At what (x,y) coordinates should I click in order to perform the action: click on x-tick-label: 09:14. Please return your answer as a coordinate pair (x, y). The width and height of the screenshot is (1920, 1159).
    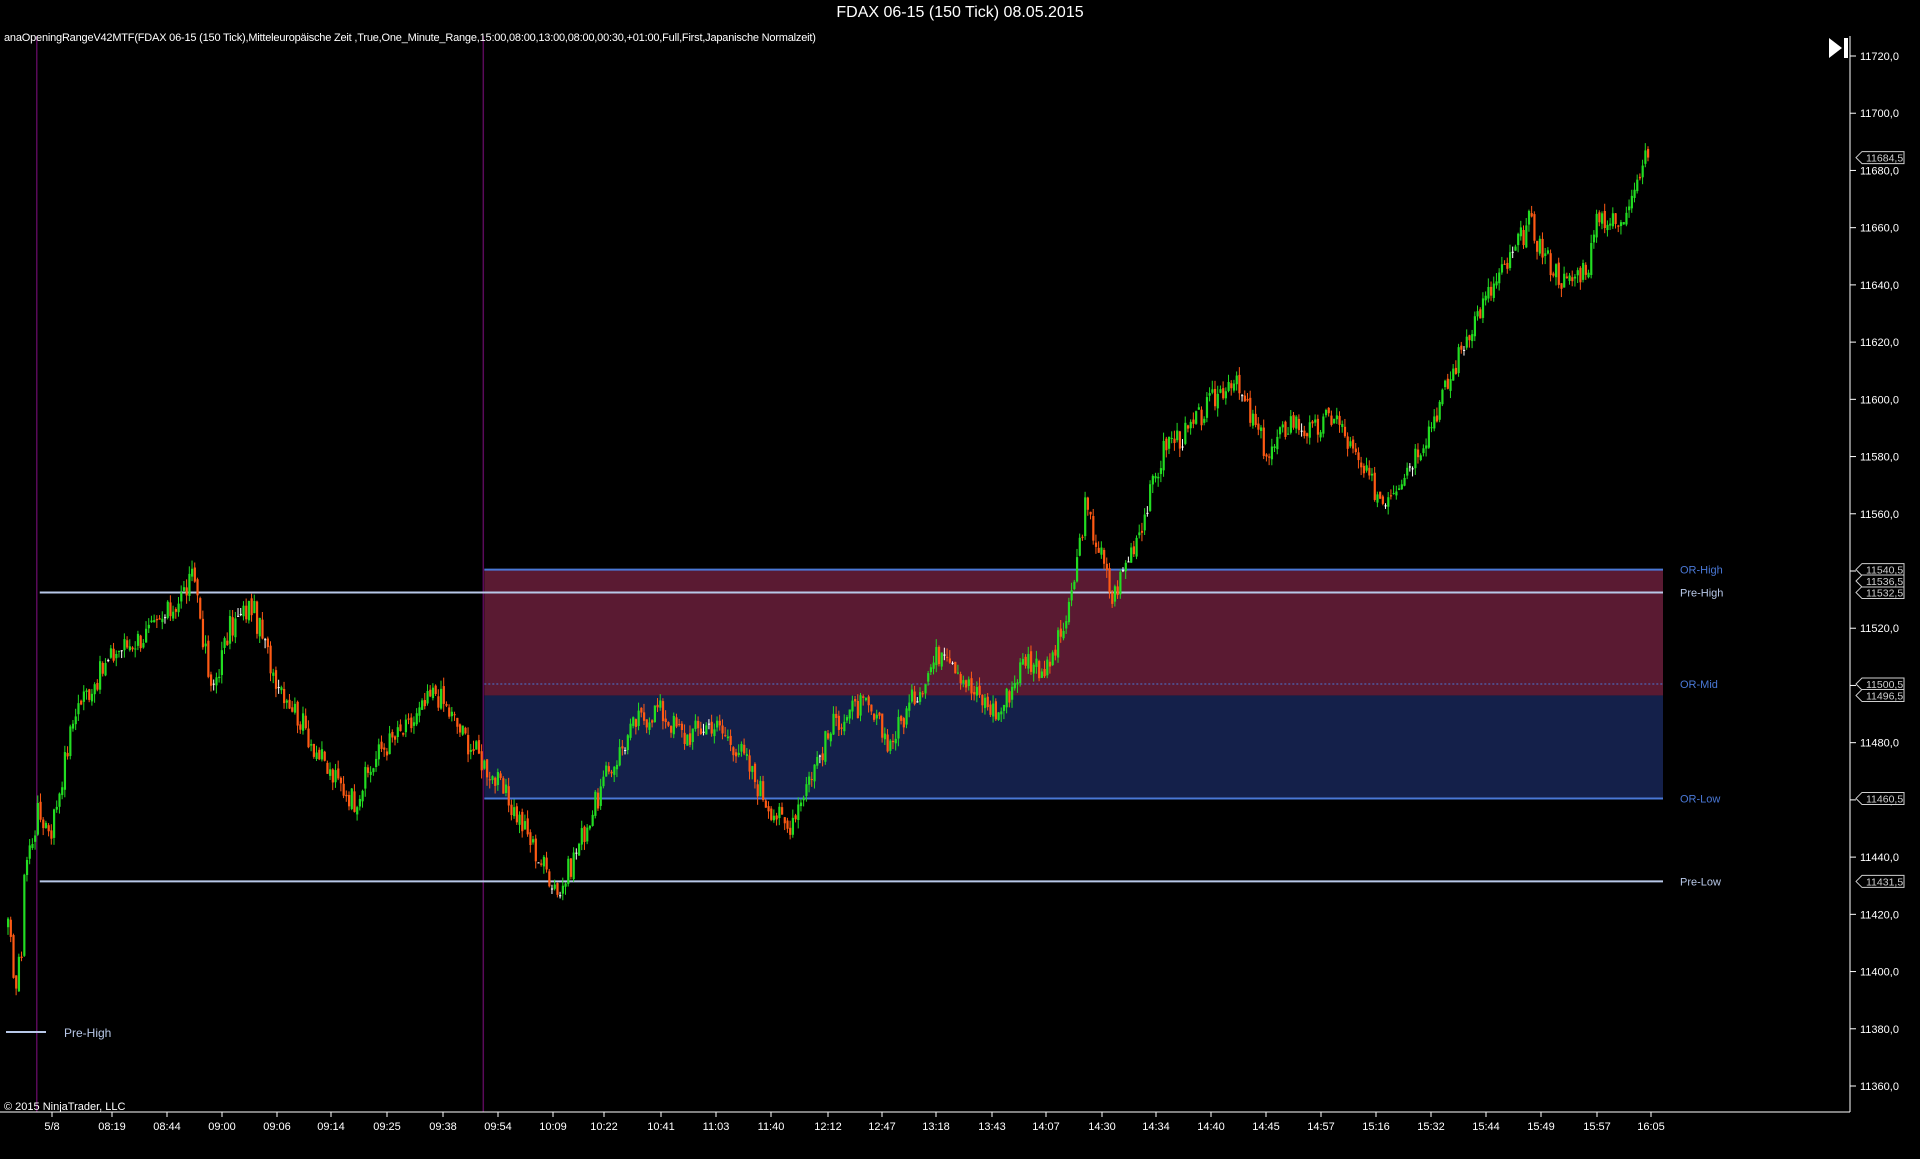
    Looking at the image, I should click on (331, 1127).